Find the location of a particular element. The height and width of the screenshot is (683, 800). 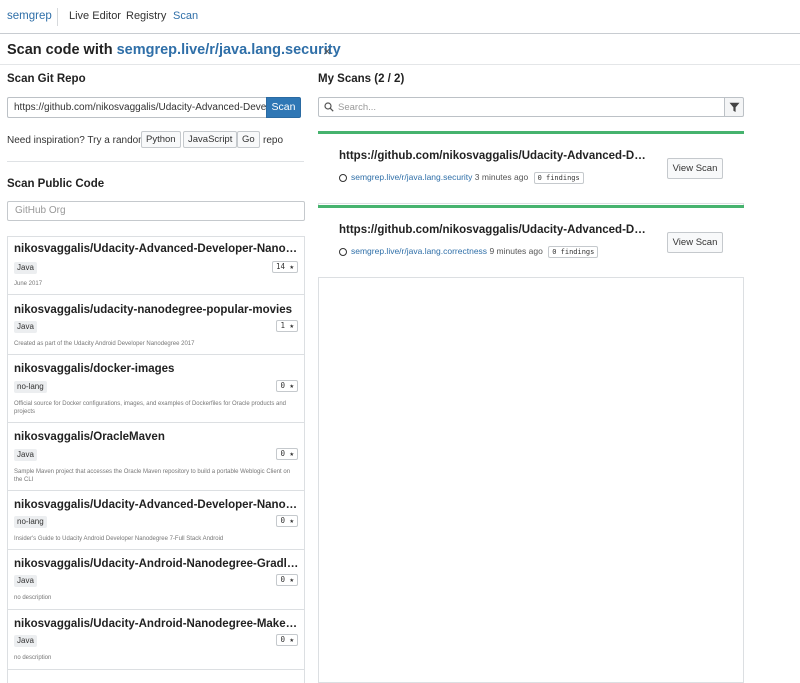

nav-registry: Registry is located at coordinates (146, 16).